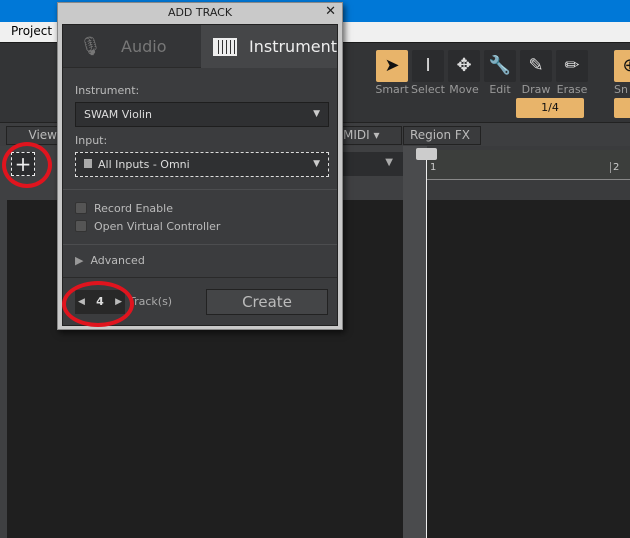  Describe the element at coordinates (107, 90) in the screenshot. I see `instrument-label: Instrument:` at that location.